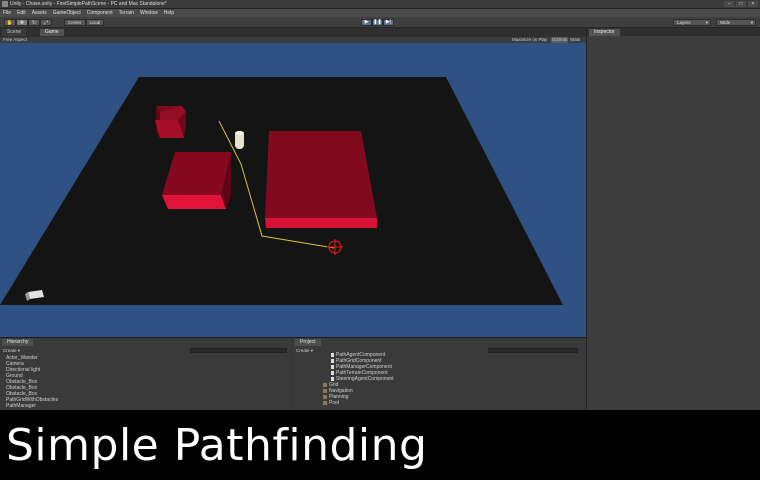 Image resolution: width=760 pixels, height=480 pixels. What do you see at coordinates (34, 22) in the screenshot?
I see `rotate-icon: ↻` at bounding box center [34, 22].